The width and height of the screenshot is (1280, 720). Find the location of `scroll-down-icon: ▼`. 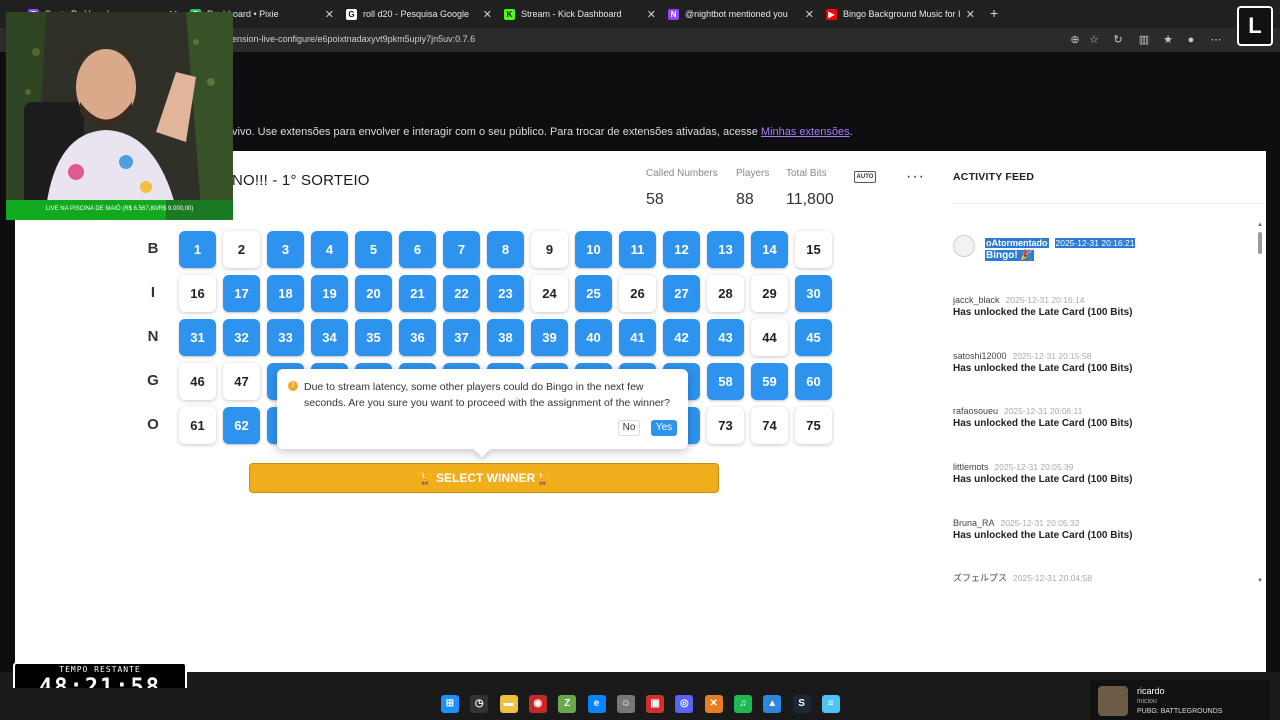

scroll-down-icon: ▼ is located at coordinates (1260, 581).